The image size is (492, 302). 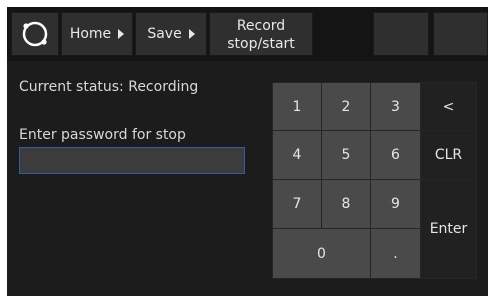 What do you see at coordinates (297, 204) in the screenshot?
I see `keypad-key-7: 7` at bounding box center [297, 204].